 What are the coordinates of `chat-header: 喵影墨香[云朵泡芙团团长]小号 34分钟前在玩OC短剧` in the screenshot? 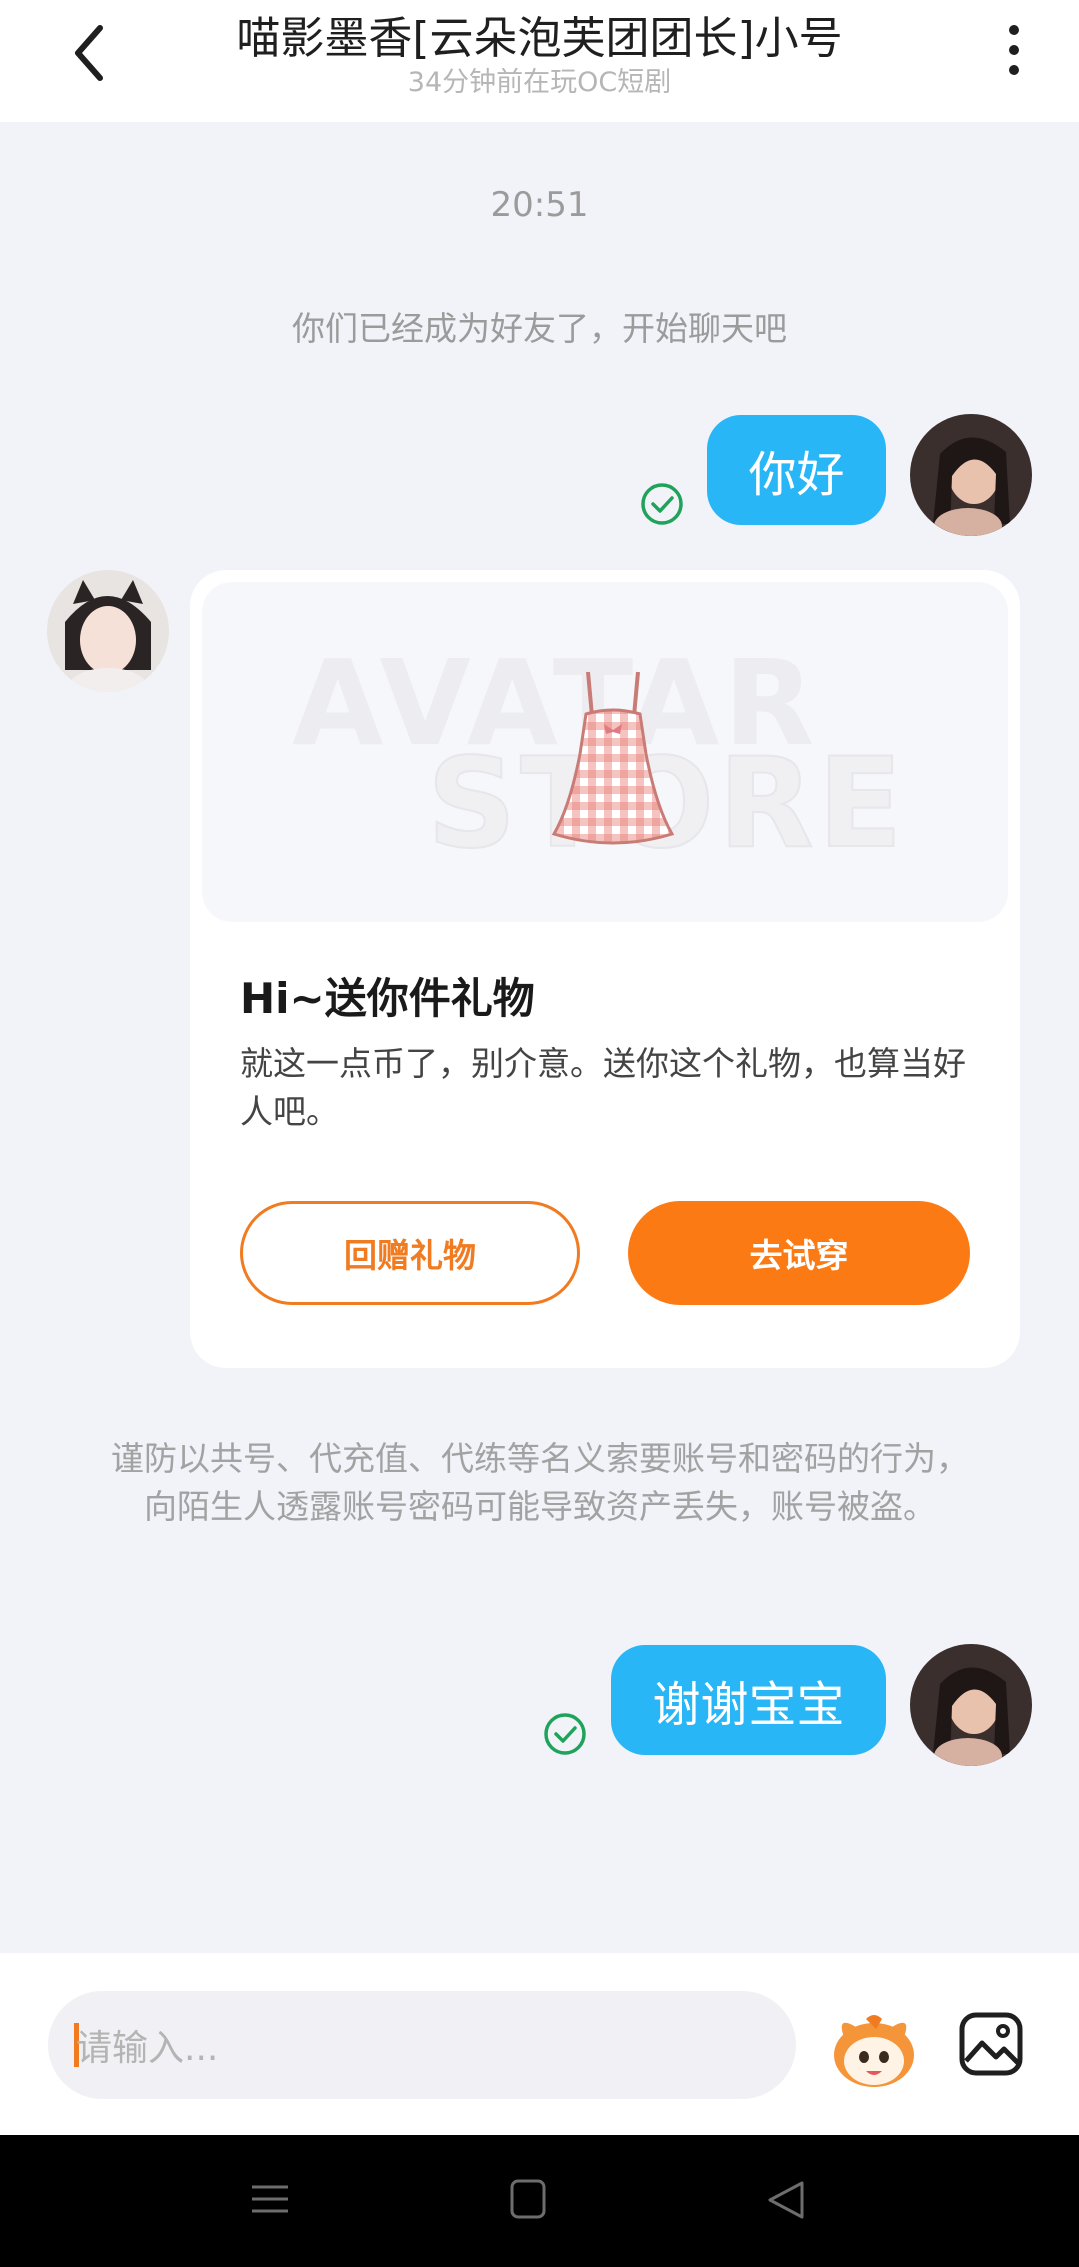 It's located at (539, 61).